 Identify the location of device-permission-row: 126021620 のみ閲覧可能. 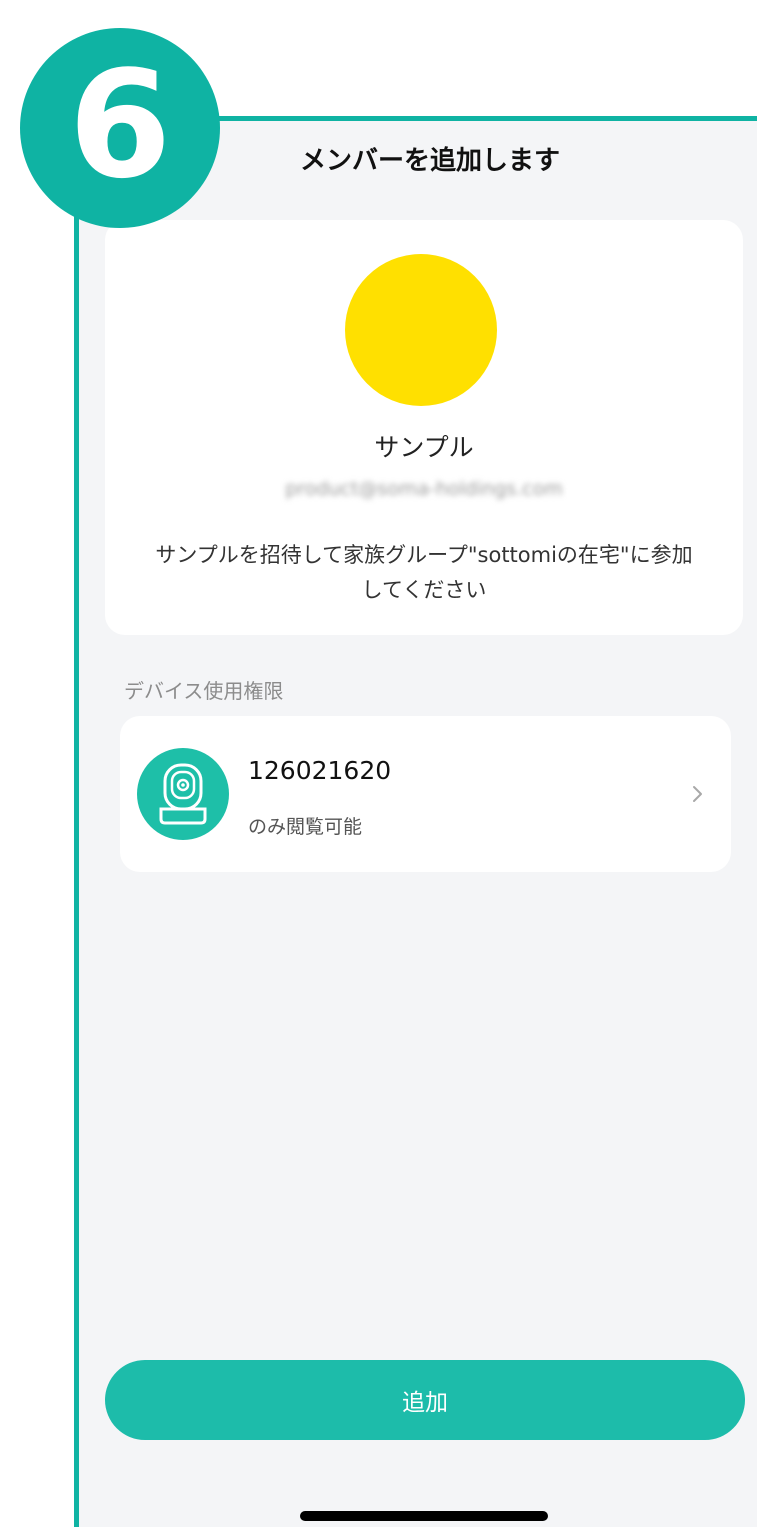
(425, 794).